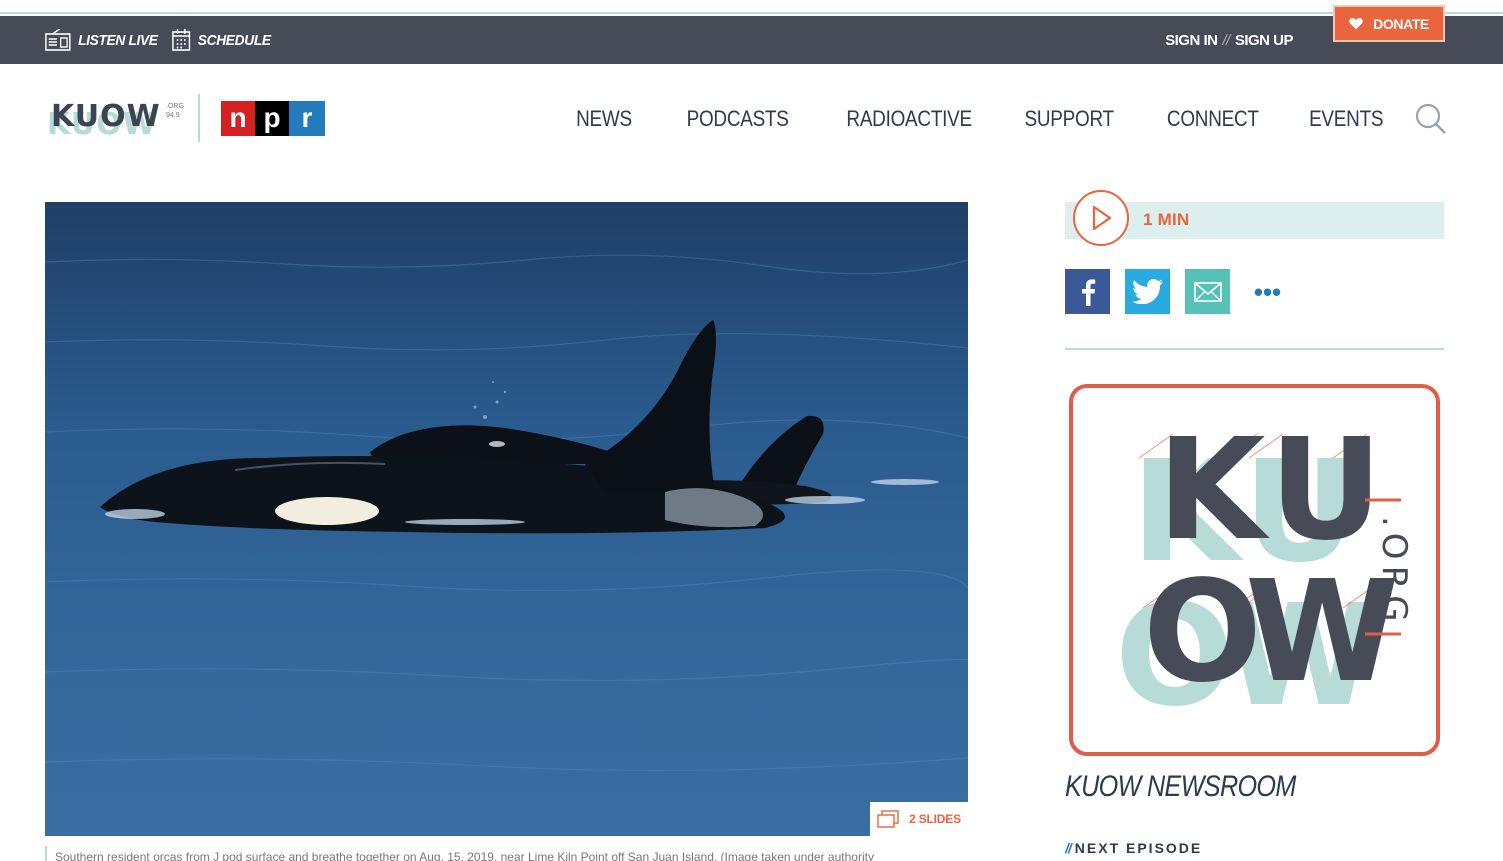  What do you see at coordinates (1070, 119) in the screenshot?
I see `nav-support: SUPPORT` at bounding box center [1070, 119].